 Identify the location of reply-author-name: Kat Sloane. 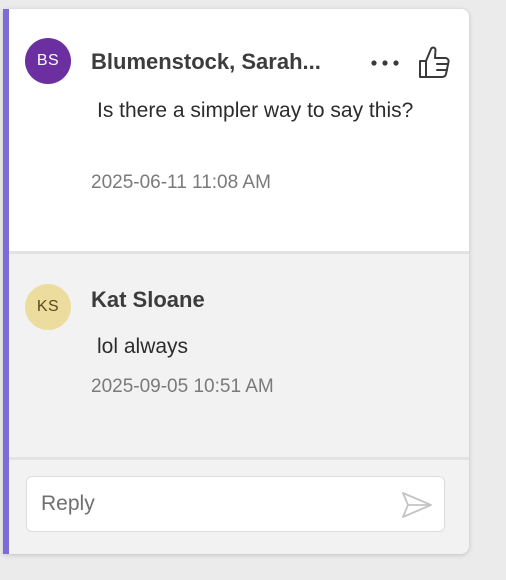
(148, 299).